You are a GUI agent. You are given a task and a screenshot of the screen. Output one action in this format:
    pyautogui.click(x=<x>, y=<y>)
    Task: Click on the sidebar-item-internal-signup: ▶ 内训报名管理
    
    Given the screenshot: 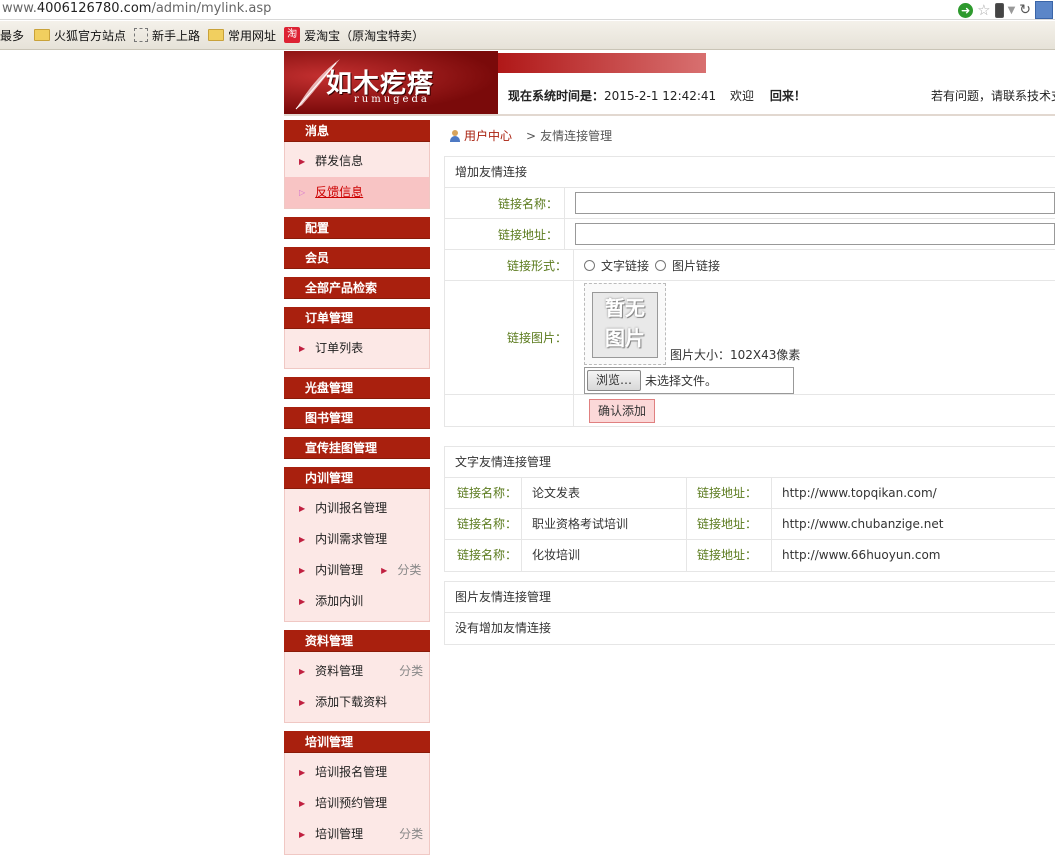 What is the action you would take?
    pyautogui.click(x=357, y=508)
    